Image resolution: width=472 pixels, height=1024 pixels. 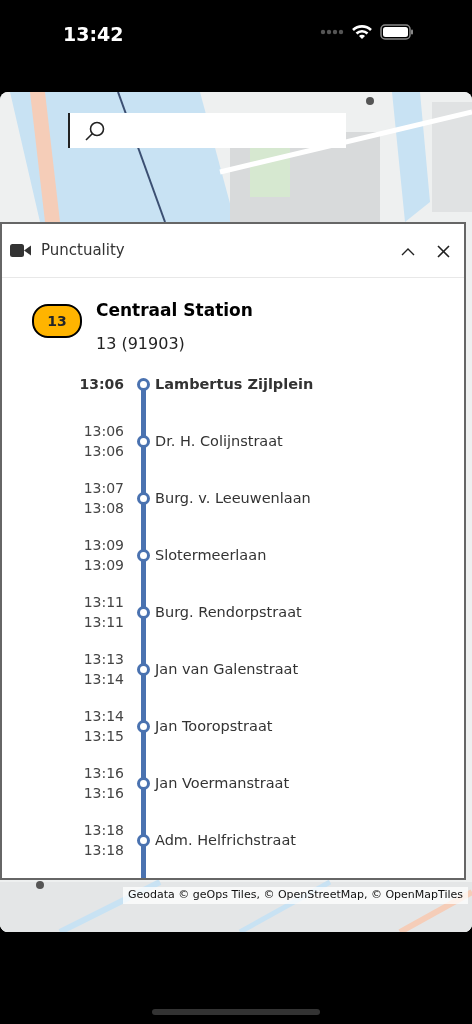 I want to click on battery-icon, so click(x=397, y=32).